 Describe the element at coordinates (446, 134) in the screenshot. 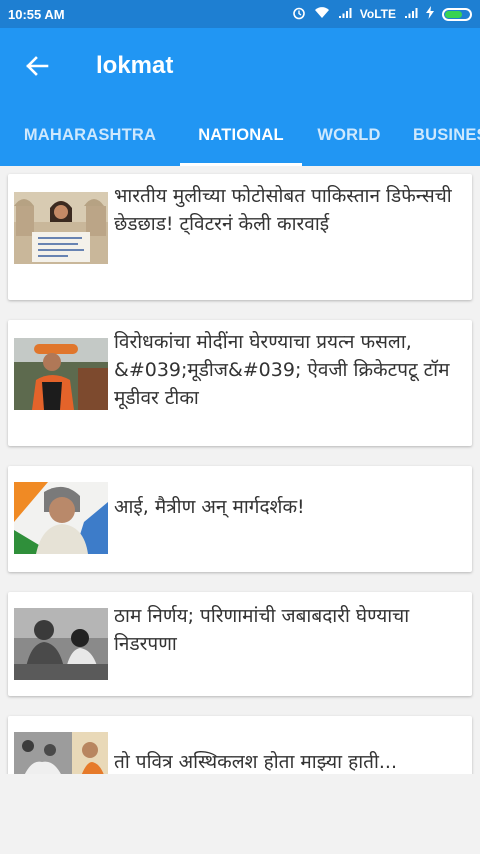

I see `tab-label: BUSINES` at that location.